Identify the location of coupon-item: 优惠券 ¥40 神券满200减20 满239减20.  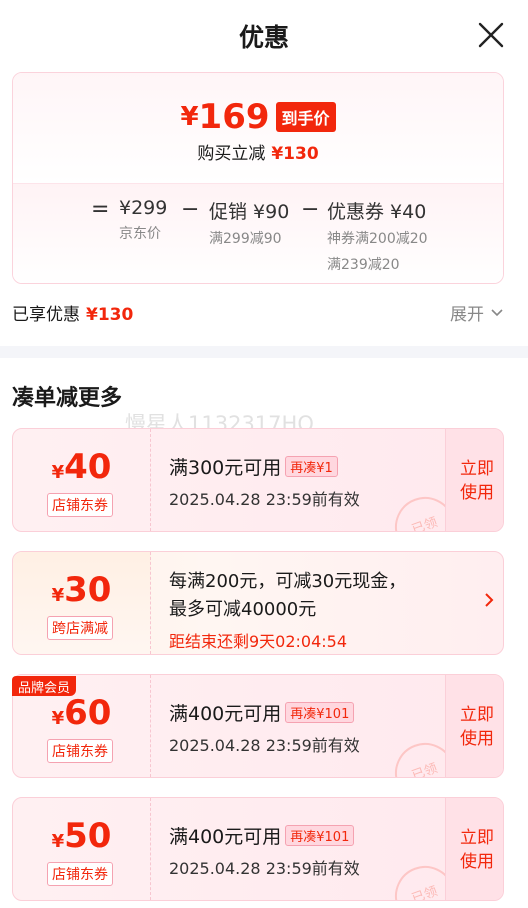
(377, 235).